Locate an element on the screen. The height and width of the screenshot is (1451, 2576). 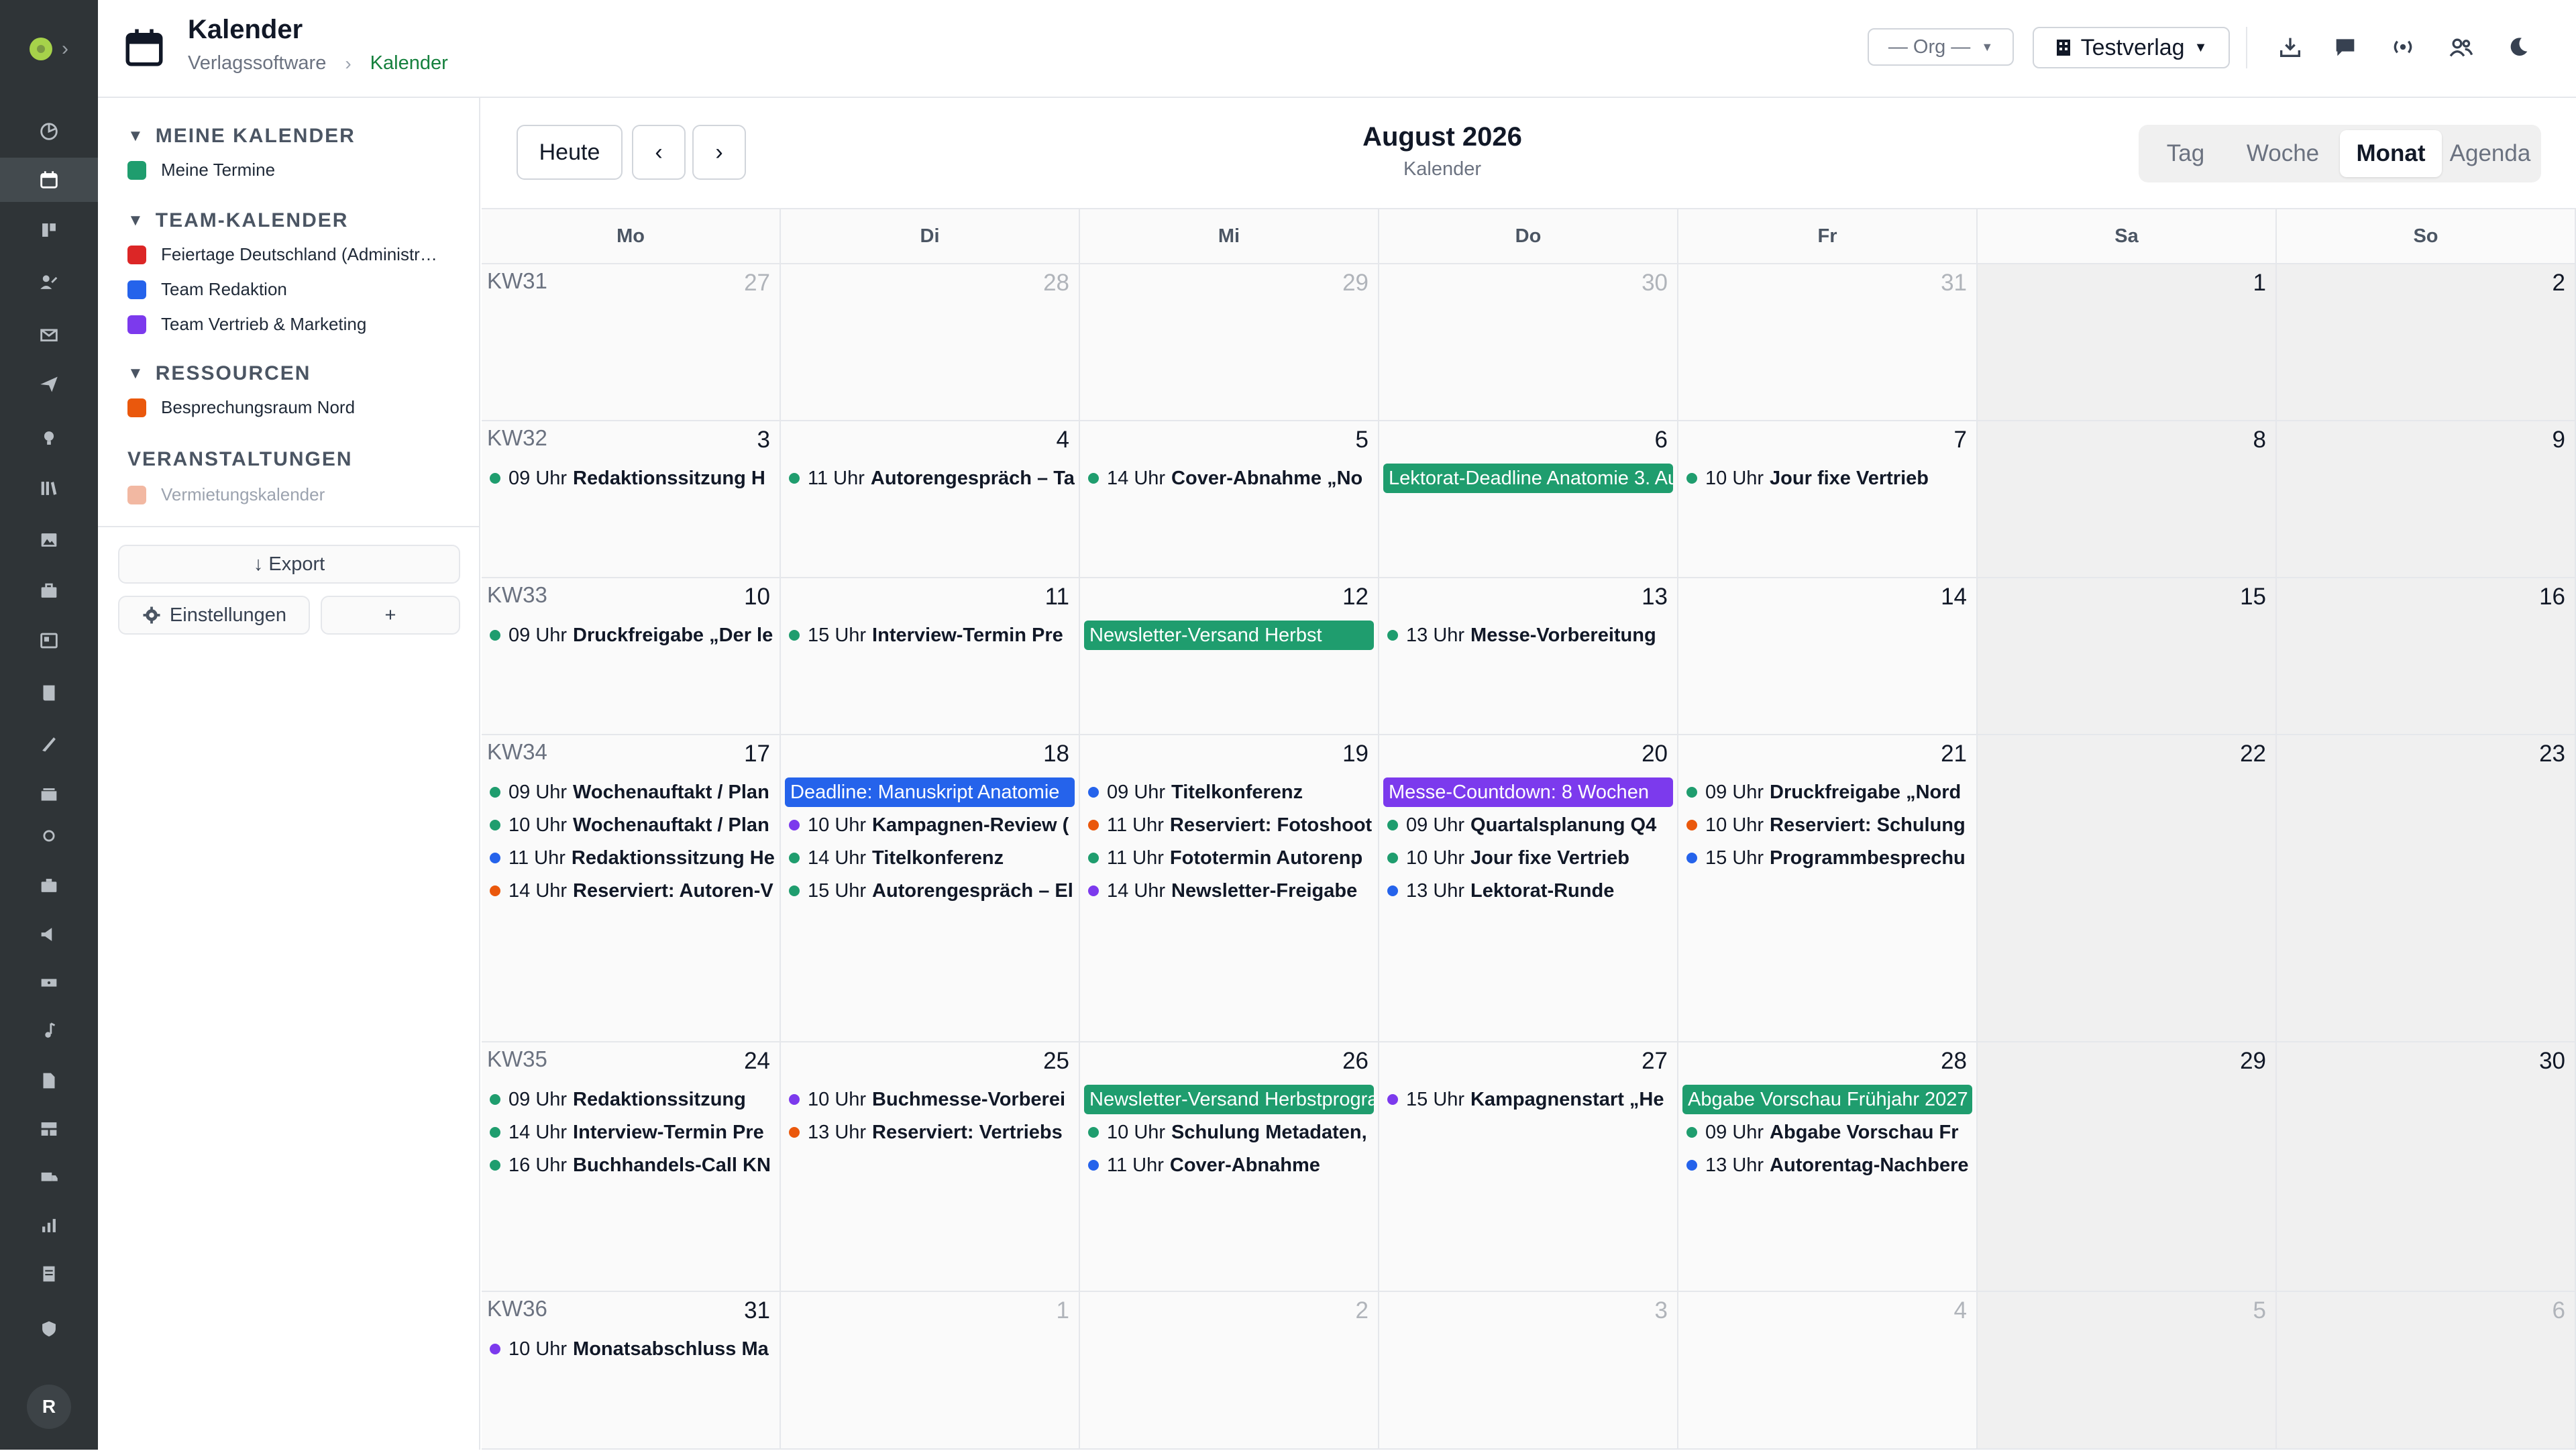
event-item: 09 Uhr Druckfreigabe „Nord is located at coordinates (1830, 792).